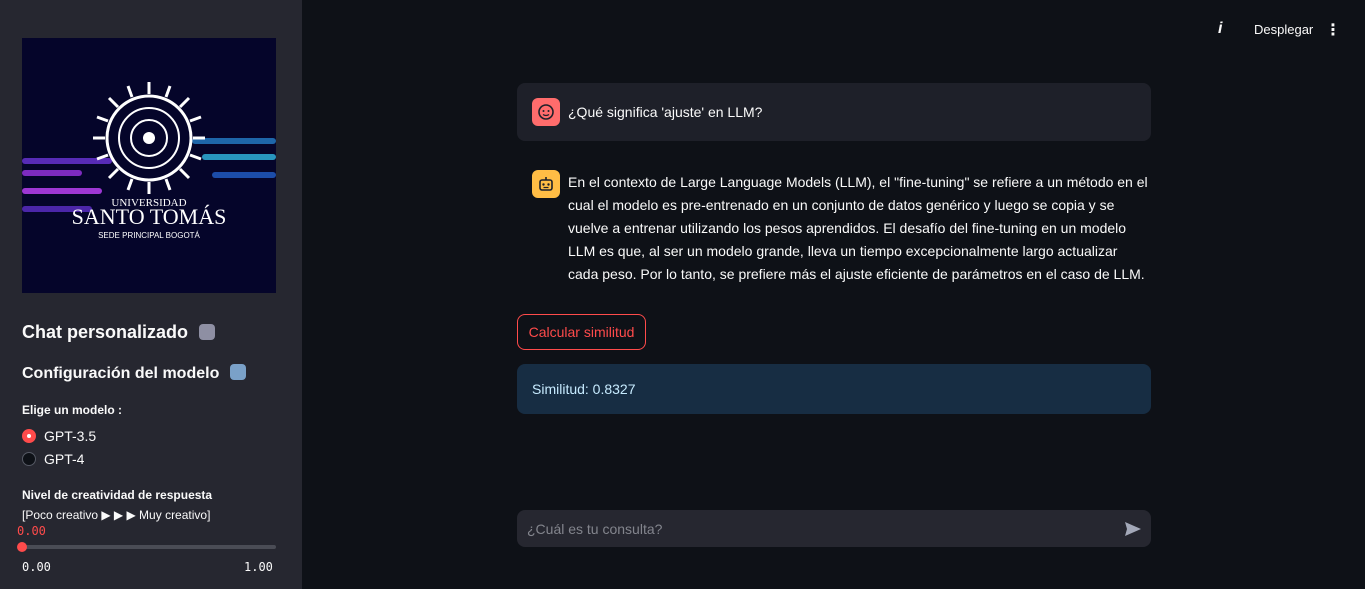  What do you see at coordinates (834, 112) in the screenshot?
I see `user-message: ¿Qué significa 'ajuste' en LLM?` at bounding box center [834, 112].